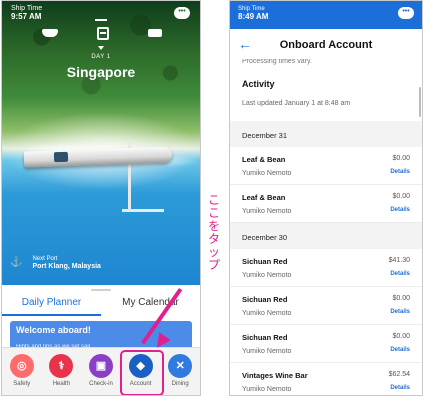  I want to click on day-label: DAY 1, so click(101, 57).